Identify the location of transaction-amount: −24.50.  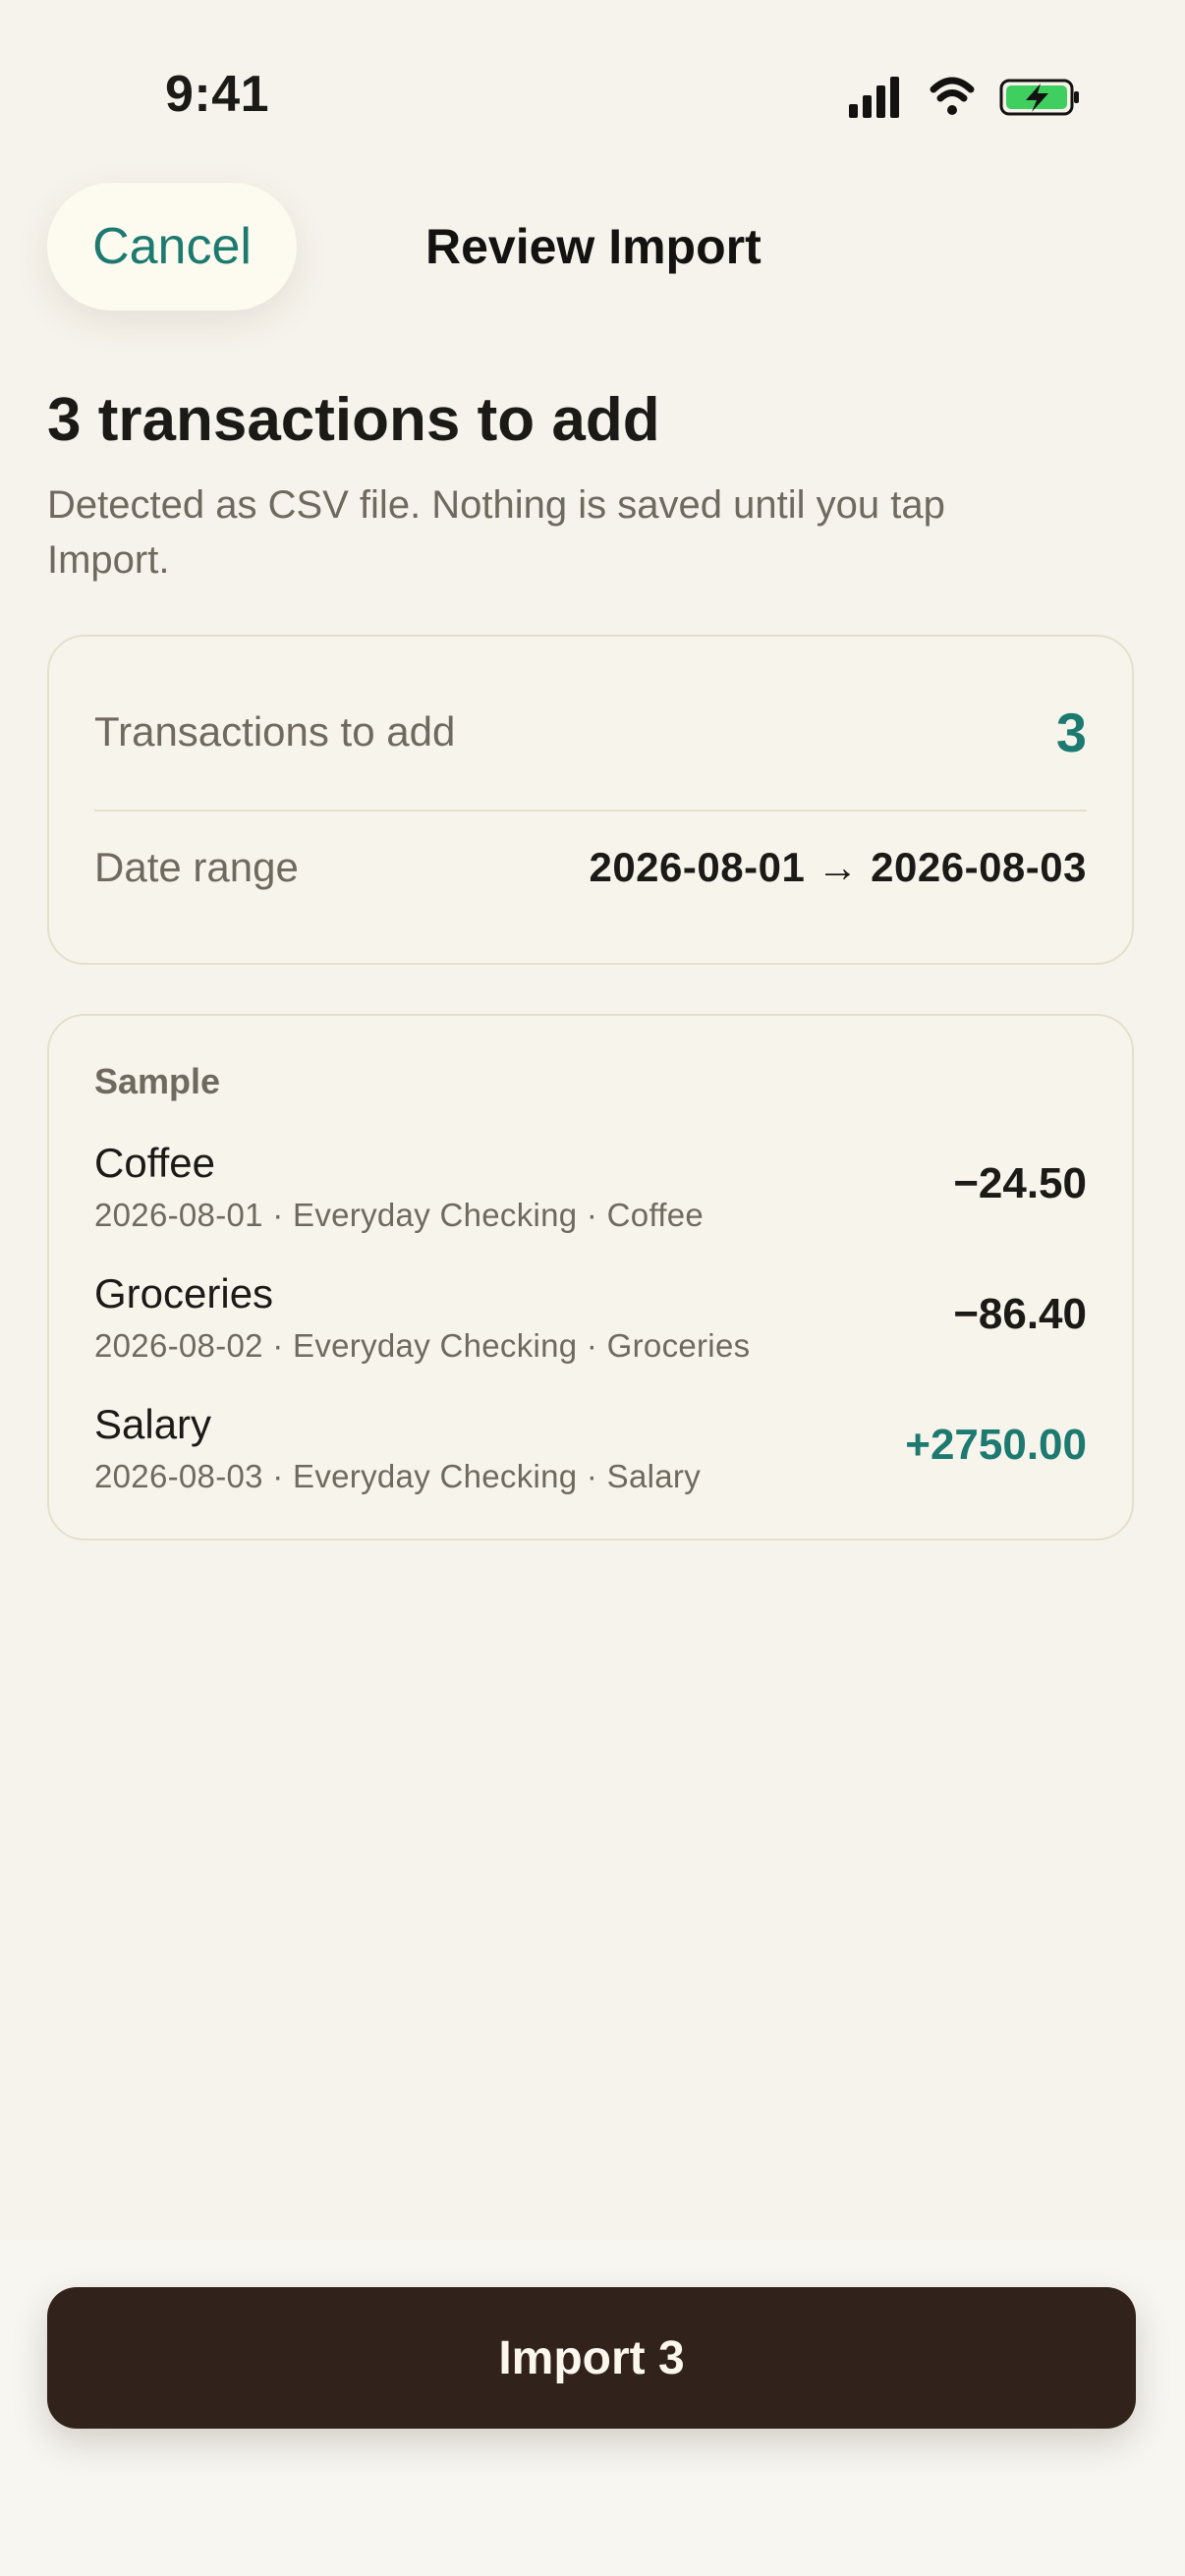
(1020, 1183).